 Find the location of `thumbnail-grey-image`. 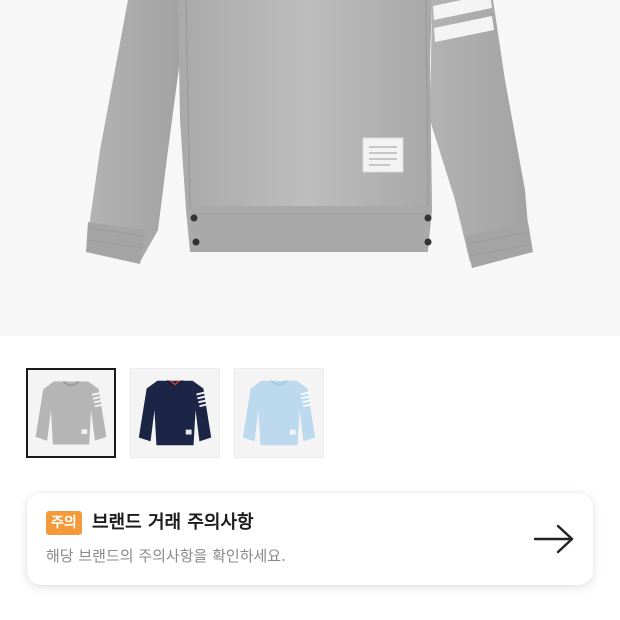

thumbnail-grey-image is located at coordinates (71, 412).